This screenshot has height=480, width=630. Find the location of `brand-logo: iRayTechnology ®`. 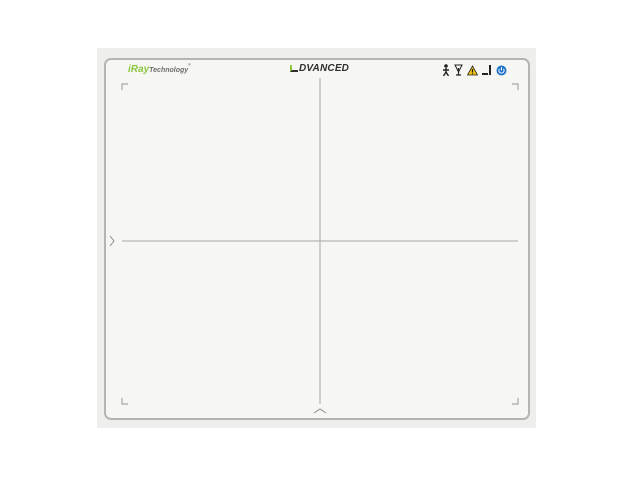

brand-logo: iRayTechnology ® is located at coordinates (159, 69).